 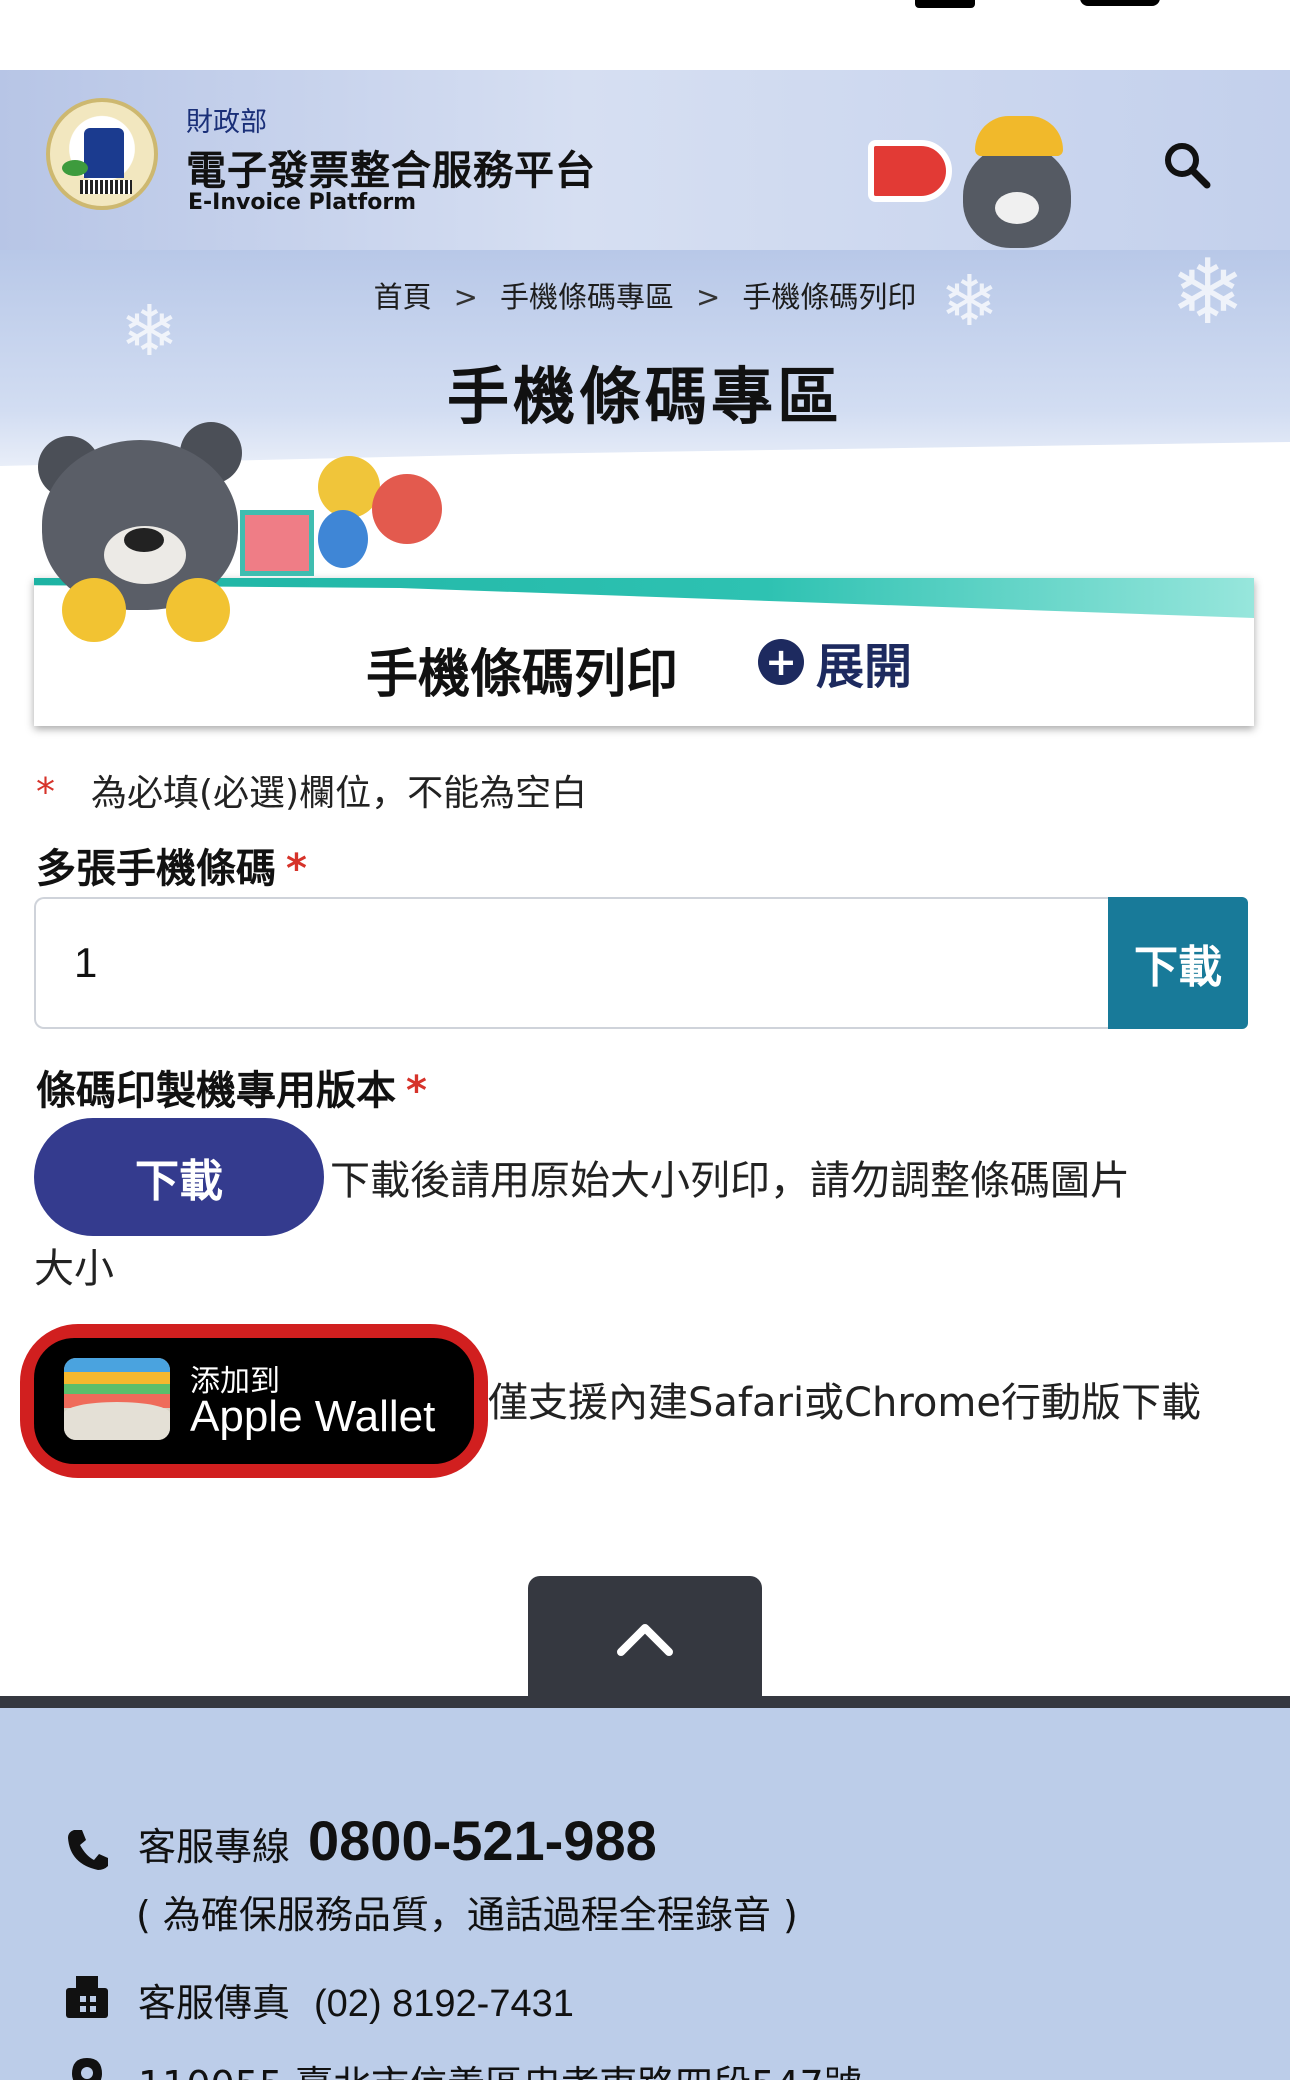 I want to click on section-title: 手機條碼列印, so click(x=522, y=675).